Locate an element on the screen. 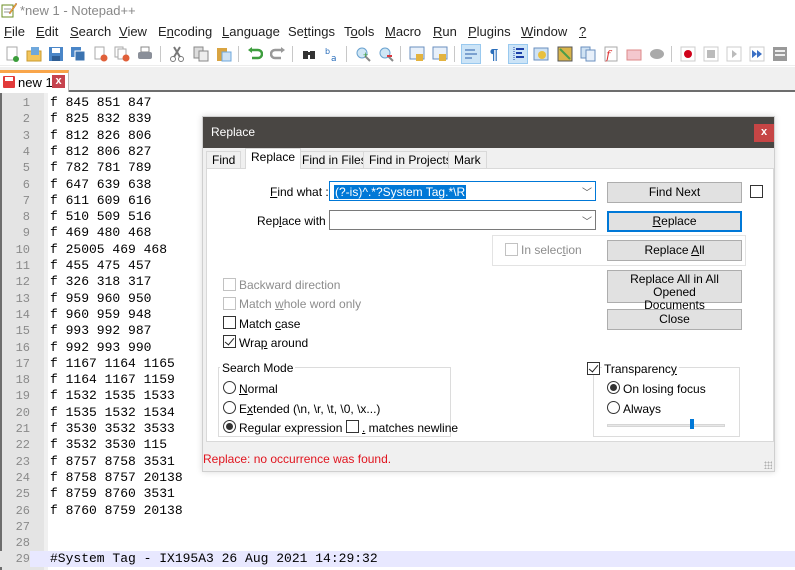 The width and height of the screenshot is (795, 570). tab-new-1: new 1 x is located at coordinates (34, 81).